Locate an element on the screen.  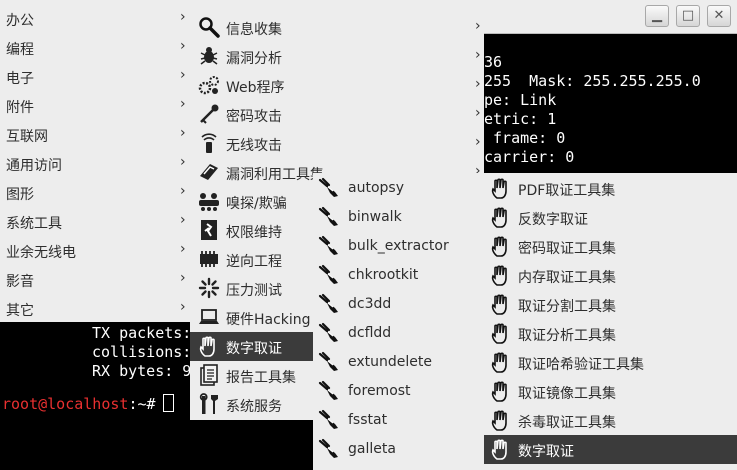
menu-item-label: 取证镜像工具集 is located at coordinates (567, 394).